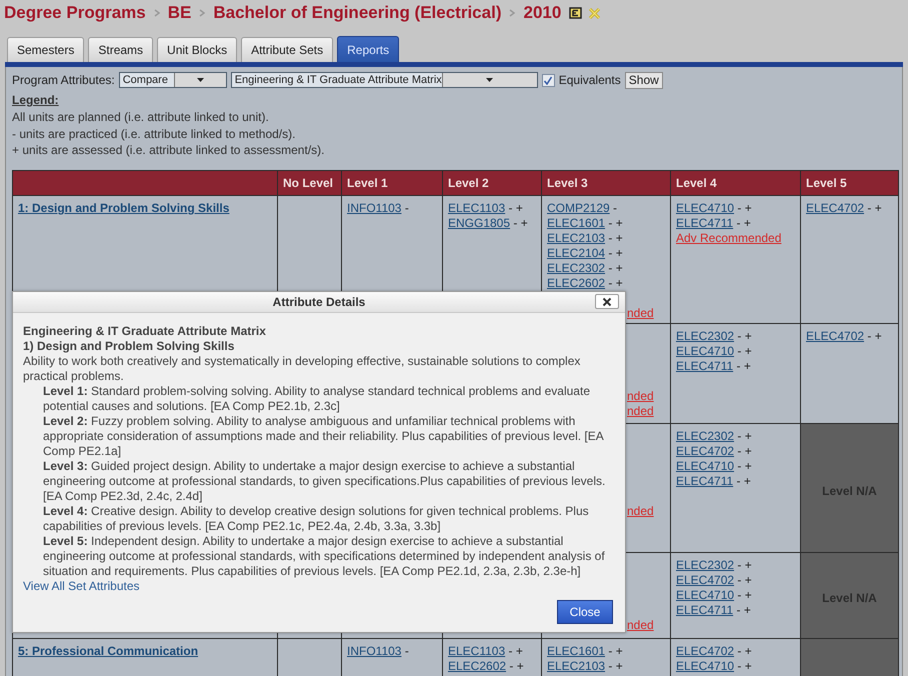  What do you see at coordinates (368, 49) in the screenshot?
I see `tab: Reports` at bounding box center [368, 49].